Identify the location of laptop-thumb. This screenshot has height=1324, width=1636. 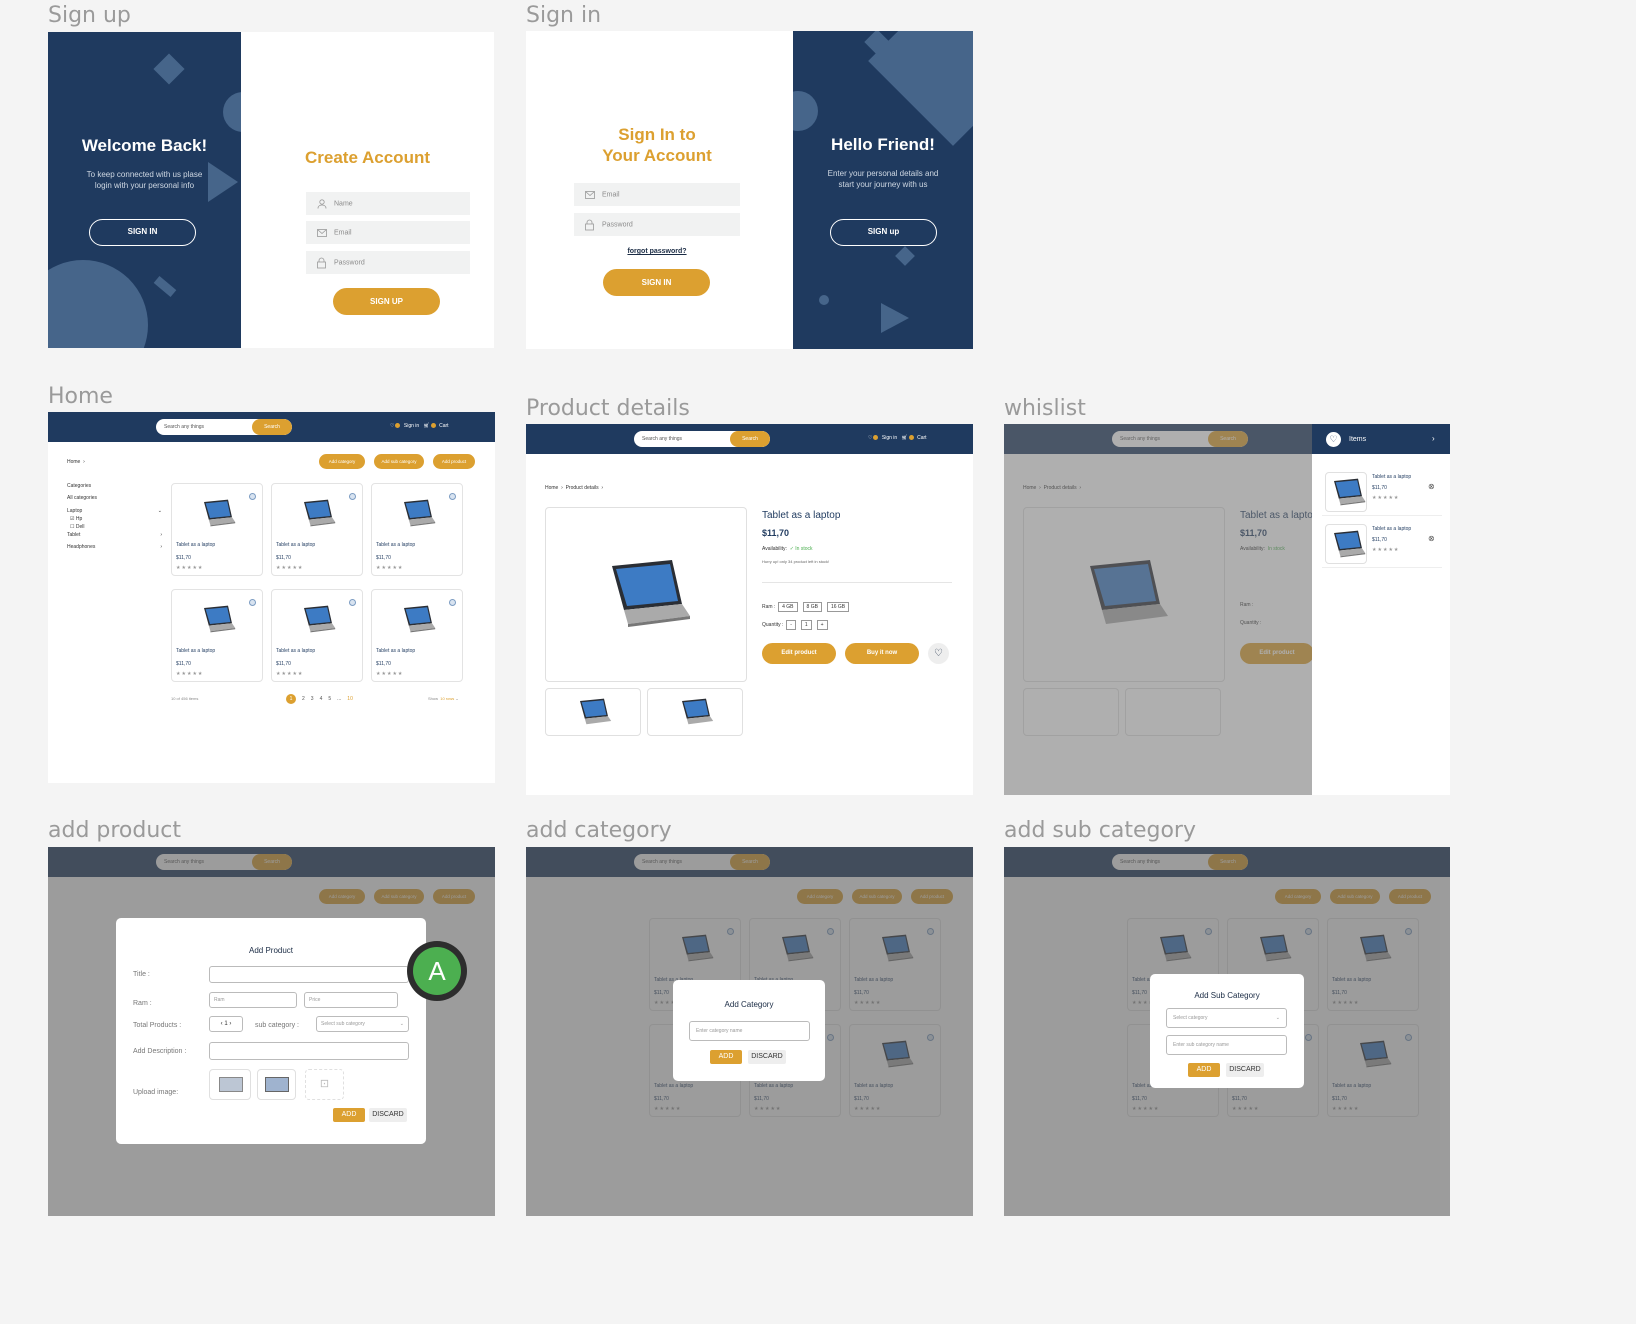
(698, 711).